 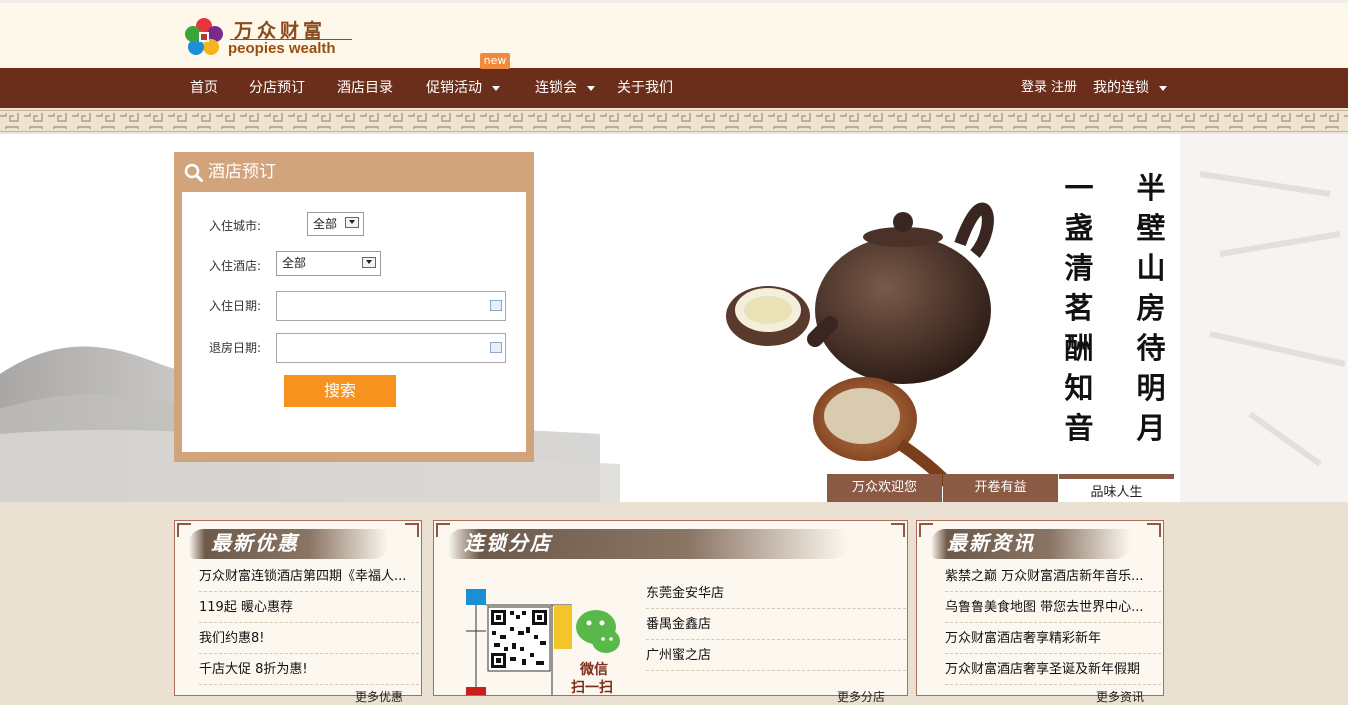 I want to click on list-item: 番禺金鑫店, so click(x=776, y=624).